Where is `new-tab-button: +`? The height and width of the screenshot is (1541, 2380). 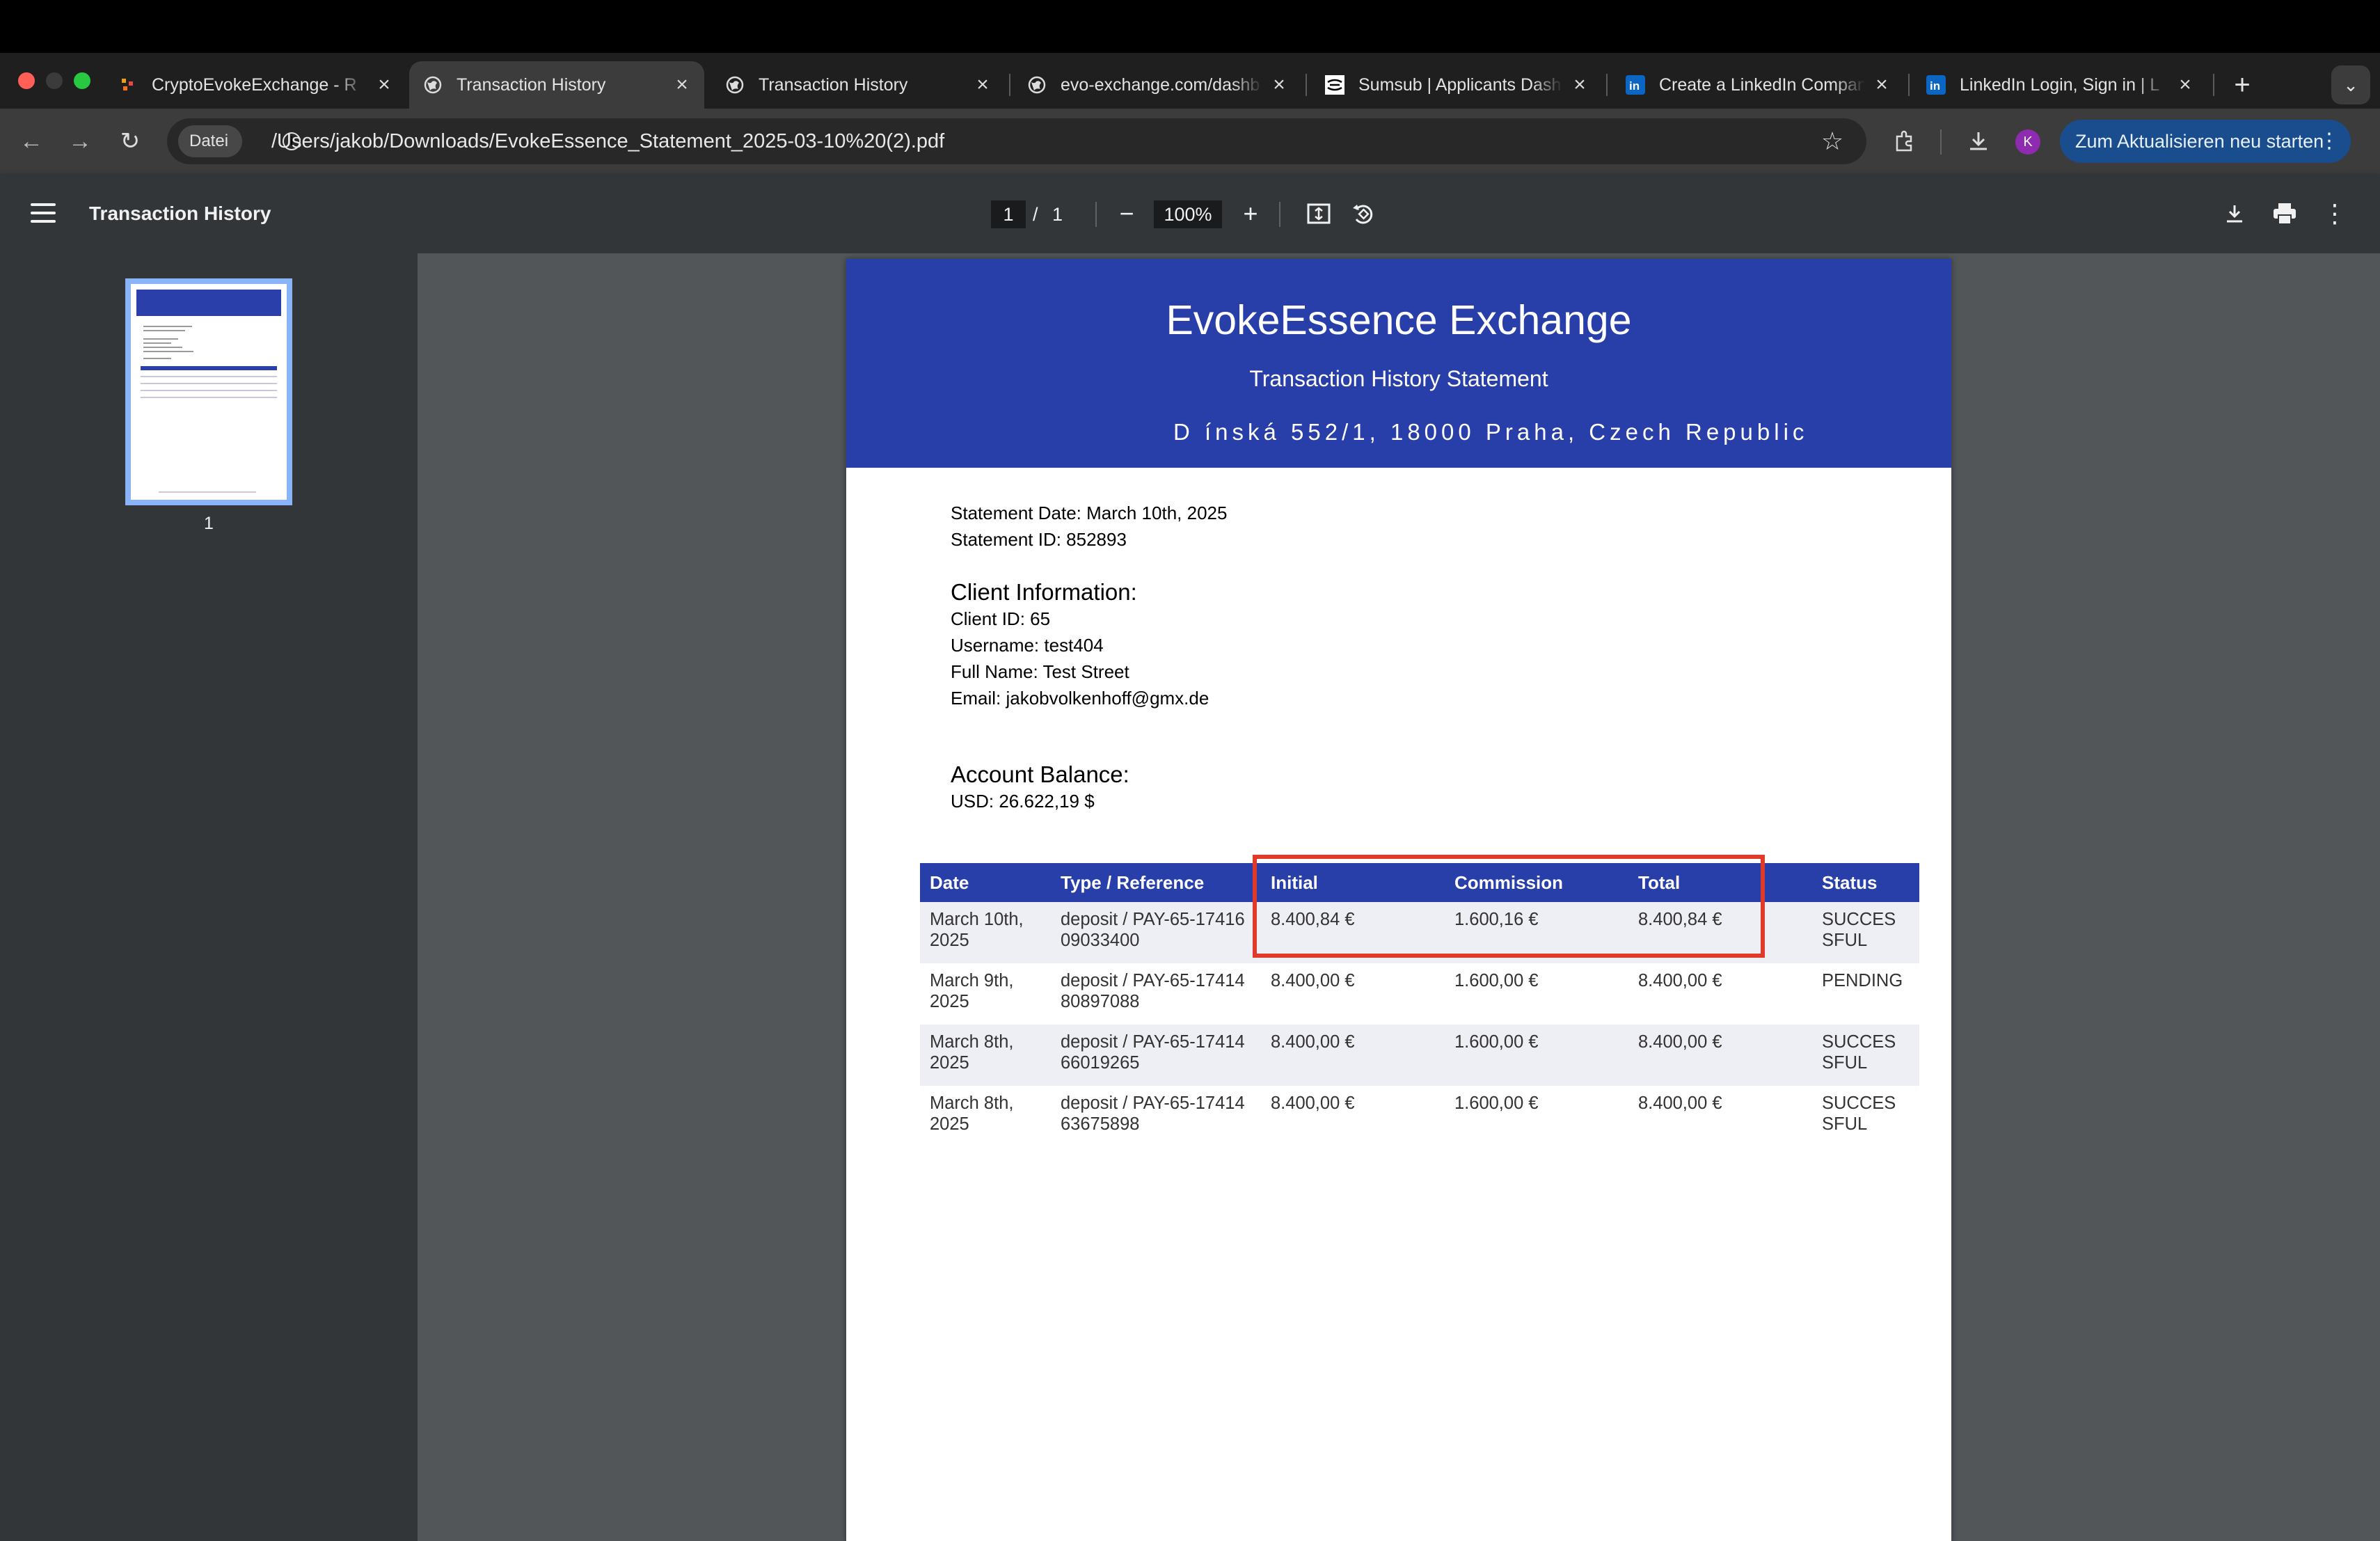
new-tab-button: + is located at coordinates (2242, 85).